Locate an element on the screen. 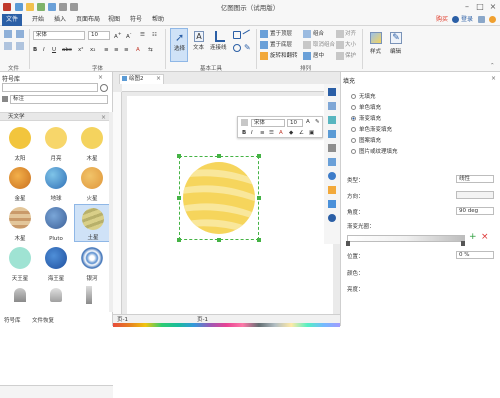  open-icon is located at coordinates (30, 7).